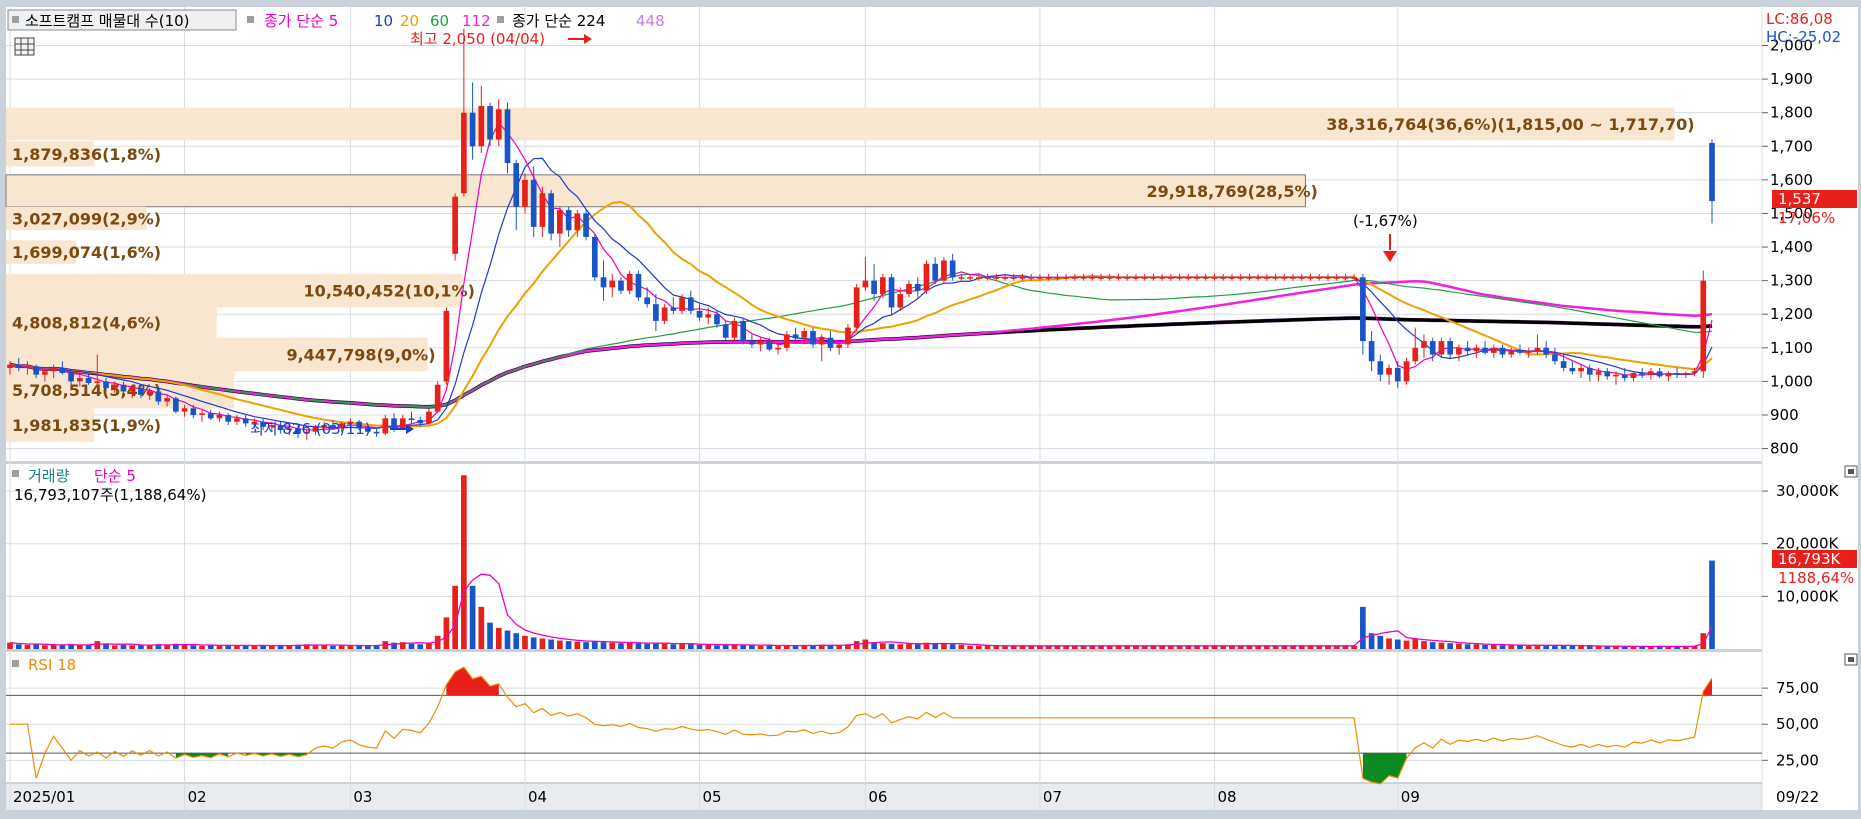  I want to click on current-volume-pct: 1188,64%, so click(1816, 578).